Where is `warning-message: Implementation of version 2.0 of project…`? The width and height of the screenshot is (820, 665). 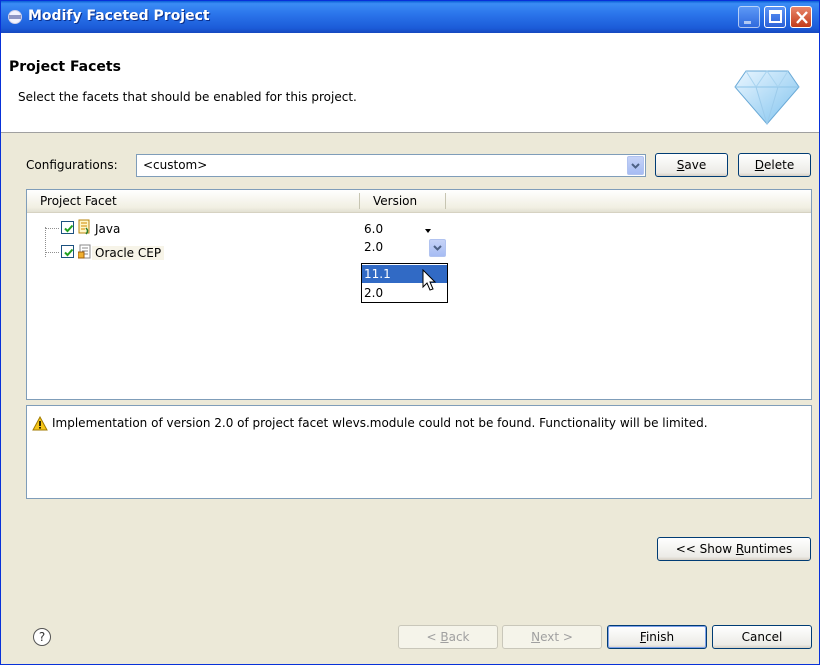
warning-message: Implementation of version 2.0 of project… is located at coordinates (380, 423).